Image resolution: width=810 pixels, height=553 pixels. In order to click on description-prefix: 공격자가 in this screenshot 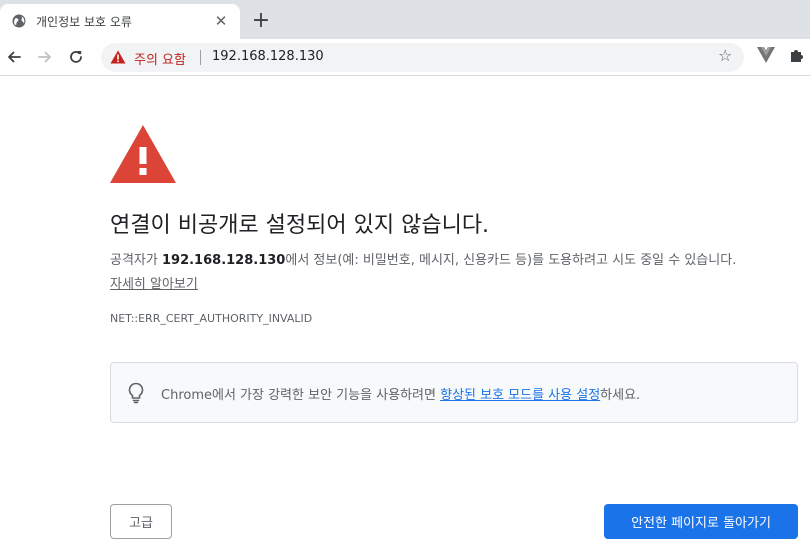, I will do `click(136, 260)`.